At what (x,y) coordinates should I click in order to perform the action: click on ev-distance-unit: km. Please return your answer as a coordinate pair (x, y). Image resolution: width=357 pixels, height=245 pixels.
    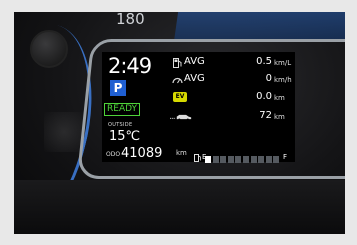
    Looking at the image, I should click on (279, 98).